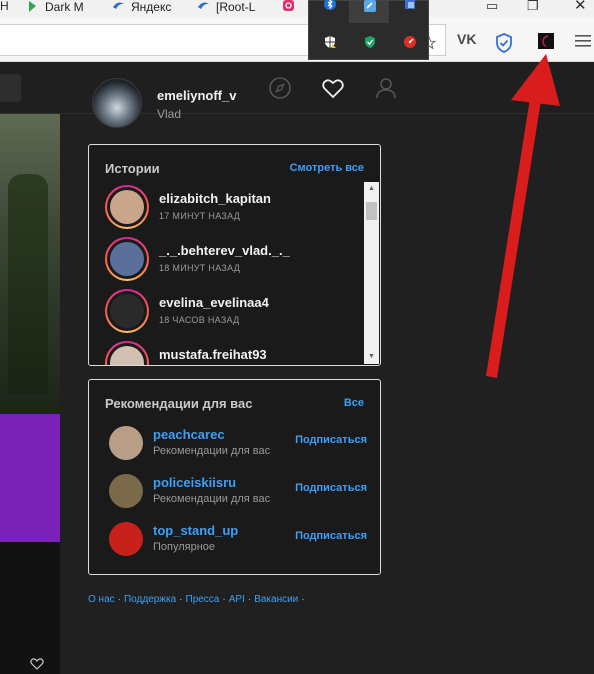 The height and width of the screenshot is (674, 594). Describe the element at coordinates (236, 540) in the screenshot. I see `recommendation-item: top_stand_up Популярное Подписаться` at that location.